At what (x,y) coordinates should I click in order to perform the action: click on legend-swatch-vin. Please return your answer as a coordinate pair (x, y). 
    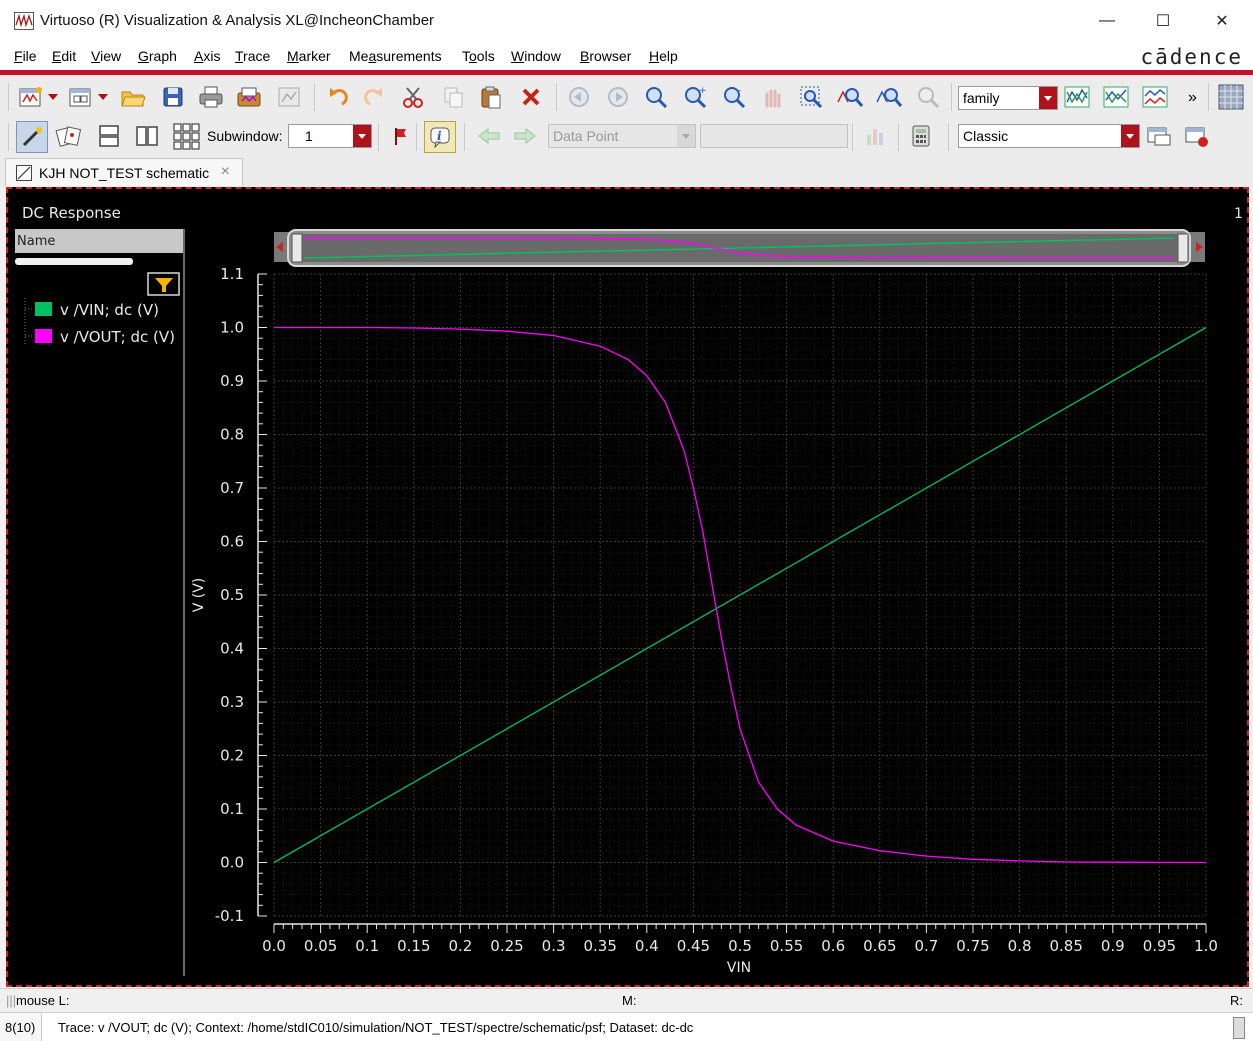
    Looking at the image, I should click on (43, 309).